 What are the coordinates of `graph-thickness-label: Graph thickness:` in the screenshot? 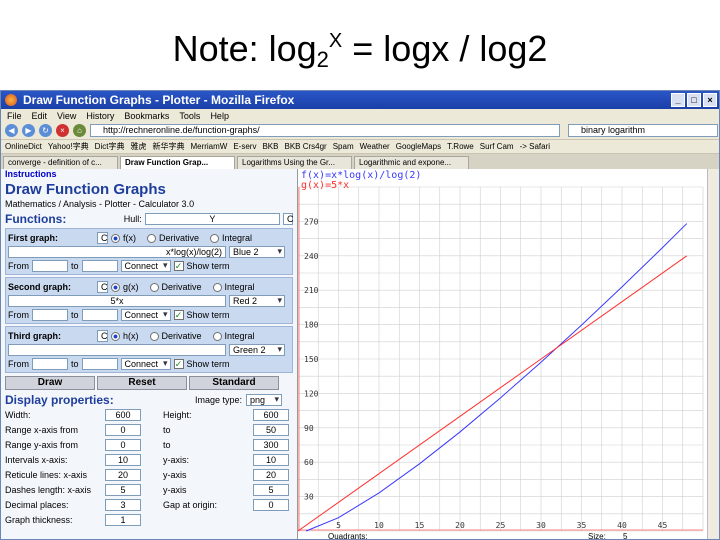 It's located at (39, 519).